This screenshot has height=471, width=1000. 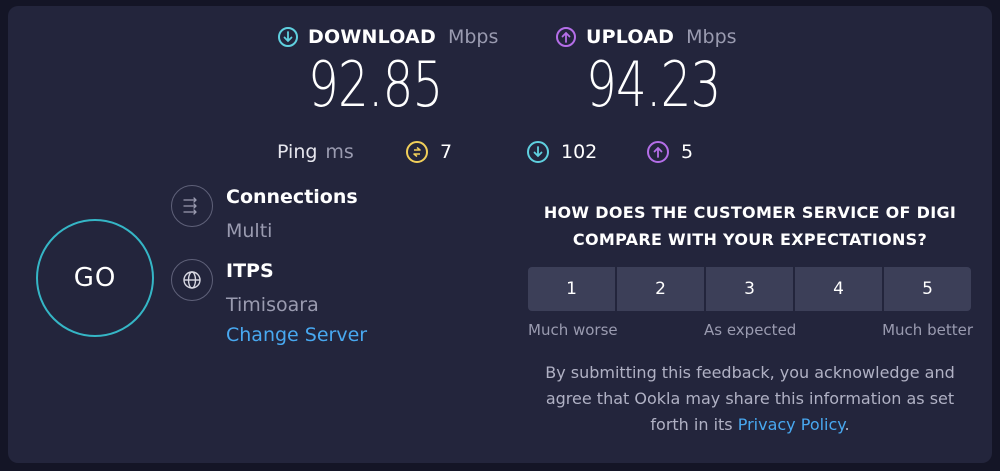 I want to click on download-header: DOWNLOAD Mbps, so click(x=388, y=37).